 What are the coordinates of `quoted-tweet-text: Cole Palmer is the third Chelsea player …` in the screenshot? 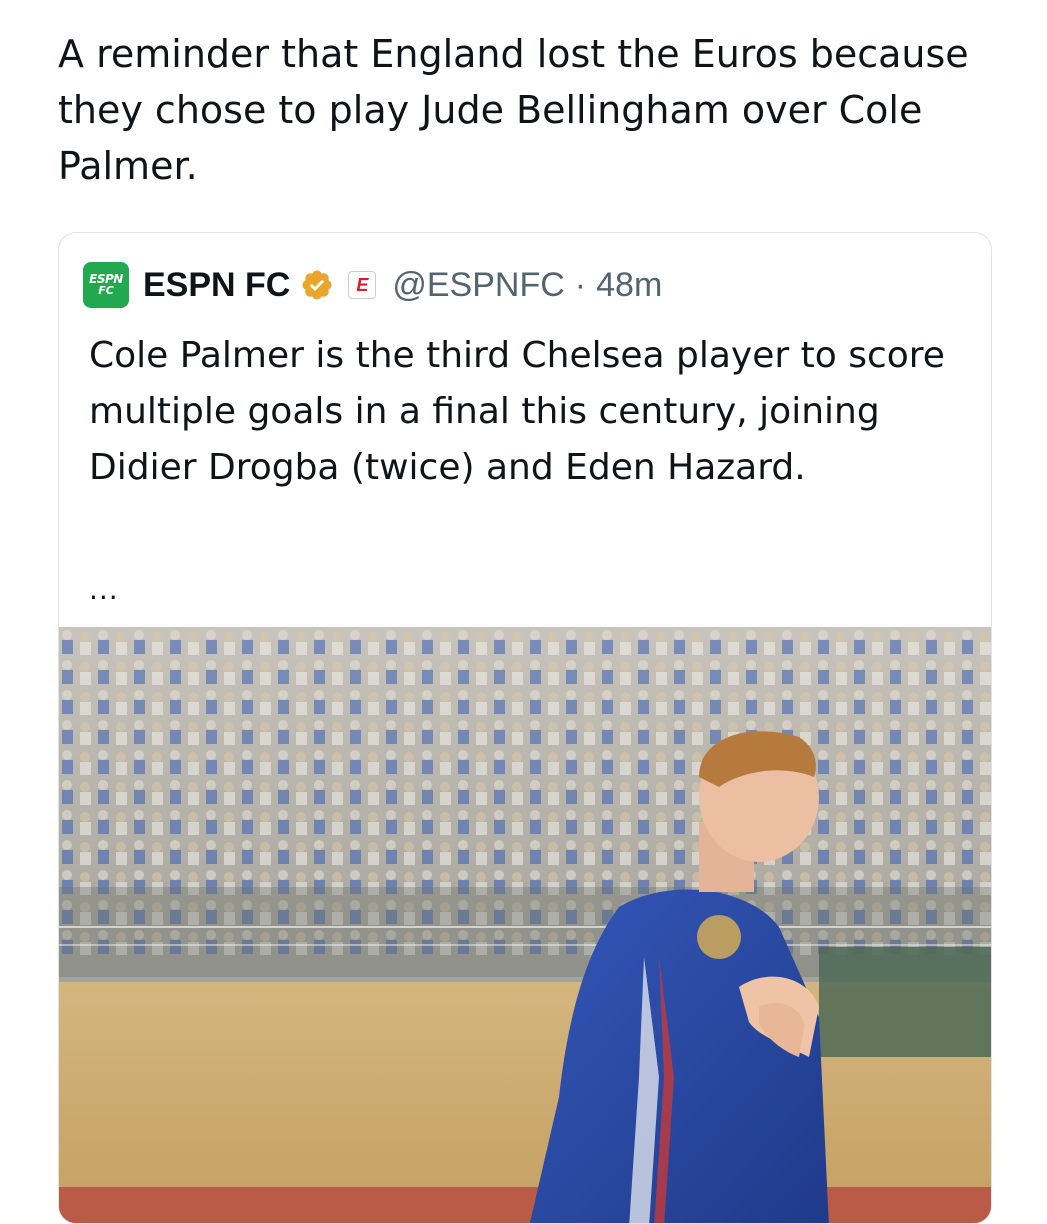 It's located at (517, 411).